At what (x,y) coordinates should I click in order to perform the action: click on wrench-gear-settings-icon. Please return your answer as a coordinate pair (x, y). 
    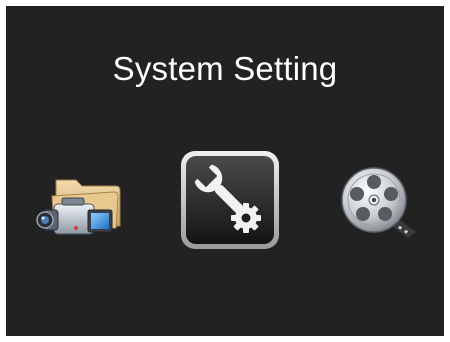
    Looking at the image, I should click on (230, 200).